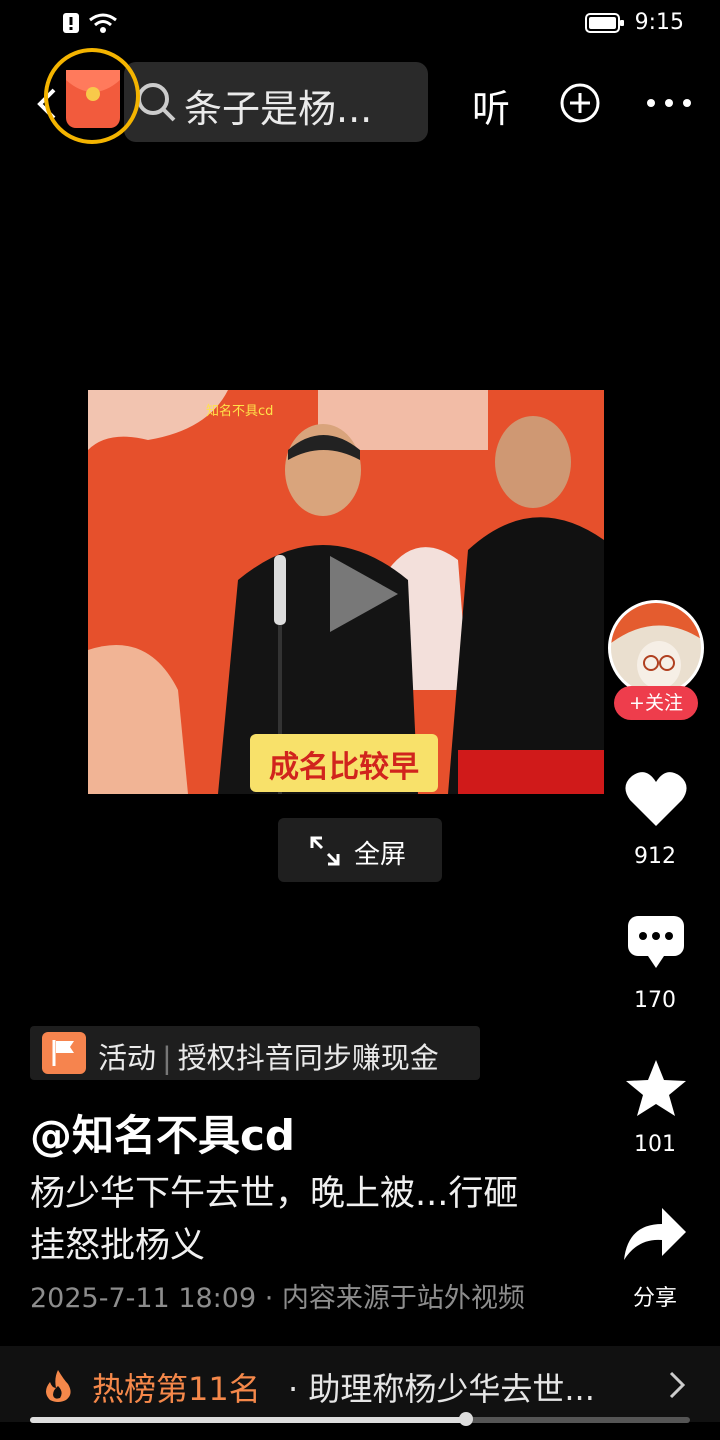  I want to click on avatar, so click(656, 648).